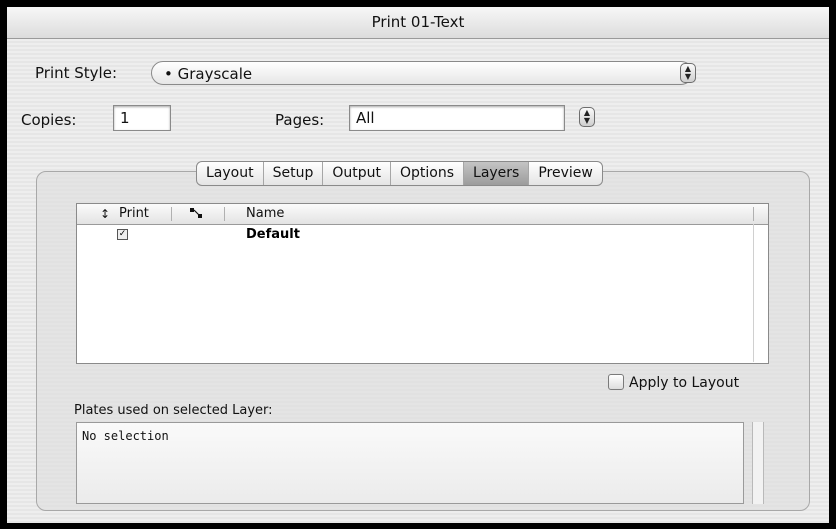 The height and width of the screenshot is (529, 836). What do you see at coordinates (76, 73) in the screenshot?
I see `print-style-label: Print Style:` at bounding box center [76, 73].